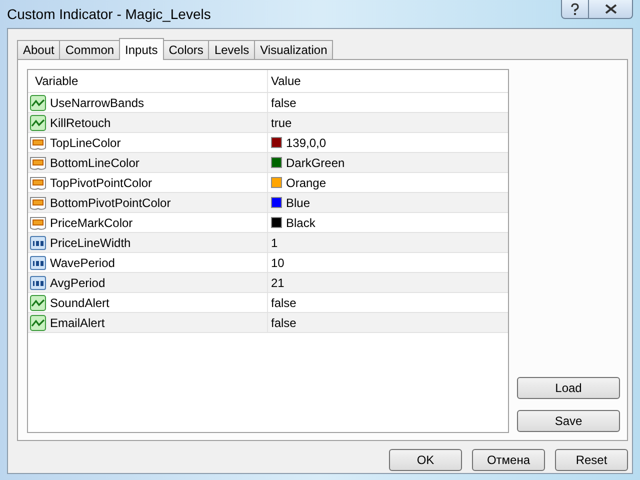  What do you see at coordinates (277, 263) in the screenshot?
I see `variable-value: 10` at bounding box center [277, 263].